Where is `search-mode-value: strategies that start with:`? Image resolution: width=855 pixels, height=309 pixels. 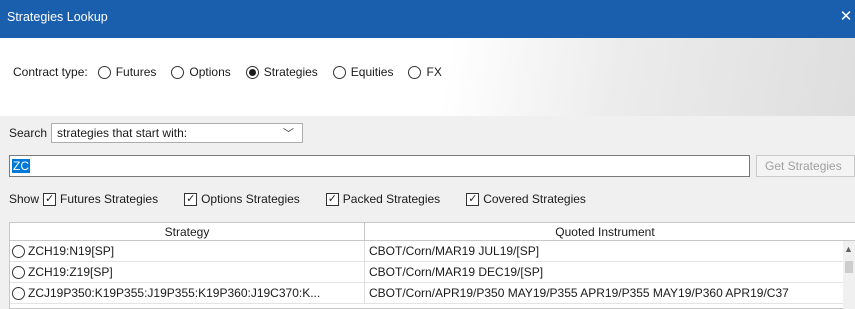
search-mode-value: strategies that start with: is located at coordinates (122, 133).